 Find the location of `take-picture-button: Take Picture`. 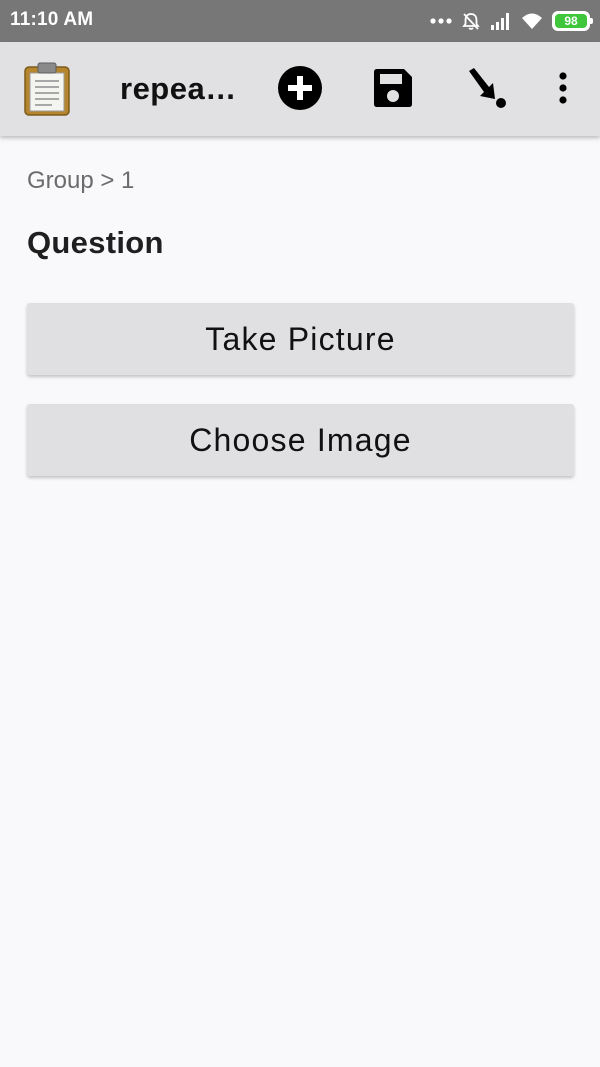

take-picture-button: Take Picture is located at coordinates (300, 339).